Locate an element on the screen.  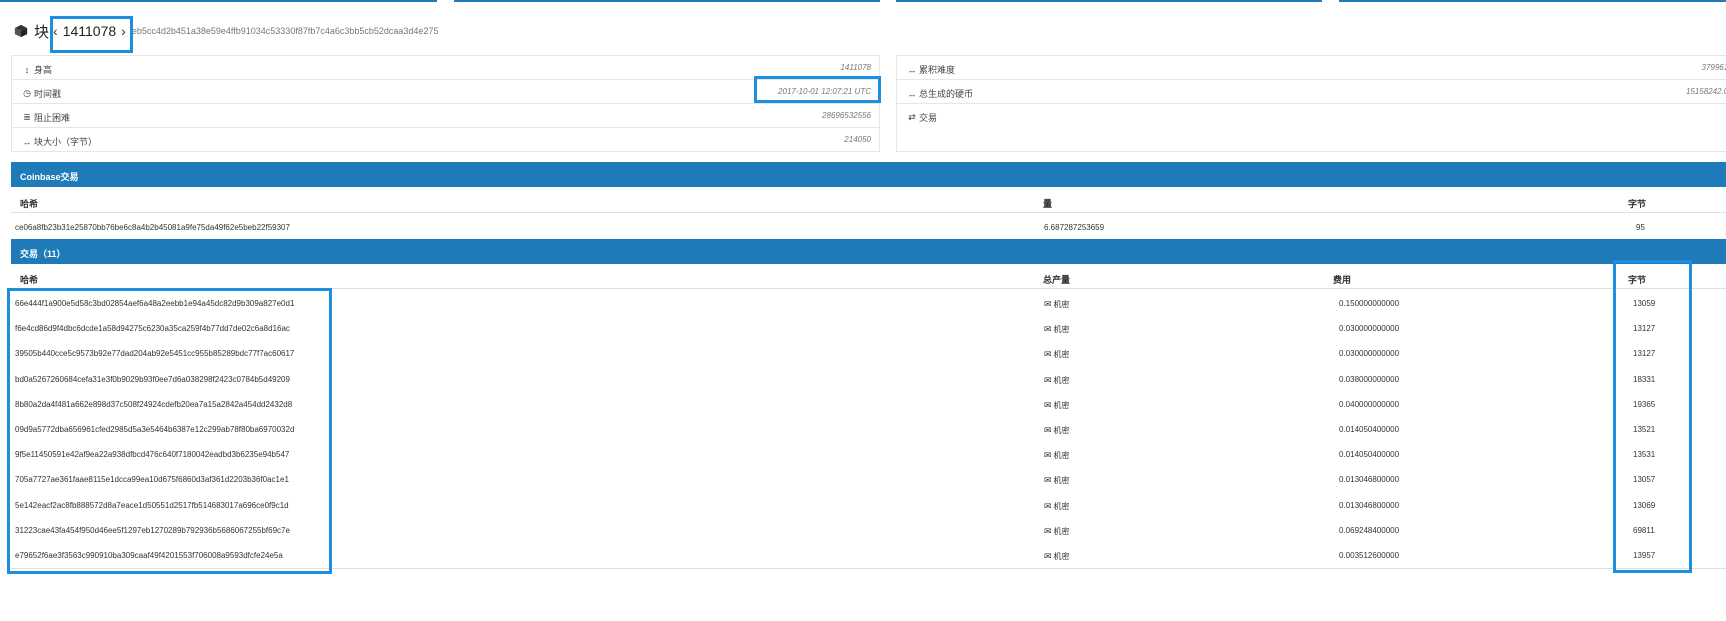
highlight-box-tx-bytes is located at coordinates (1652, 416).